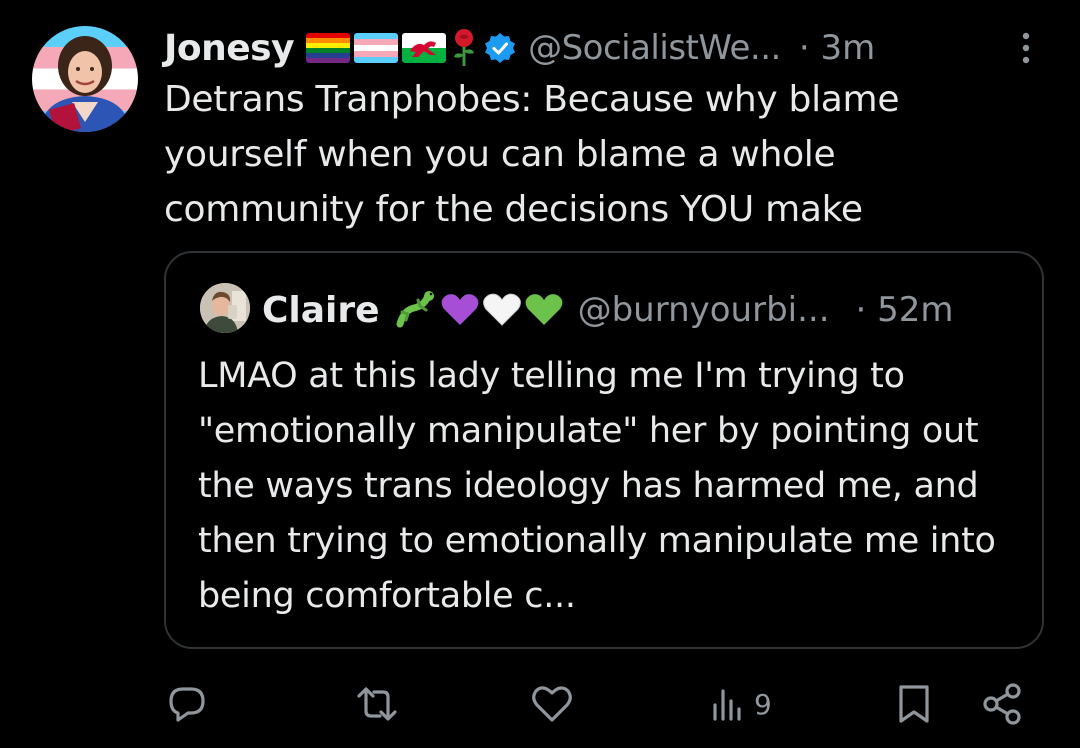 This screenshot has height=748, width=1080. I want to click on quoted-name-emojis, so click(479, 310).